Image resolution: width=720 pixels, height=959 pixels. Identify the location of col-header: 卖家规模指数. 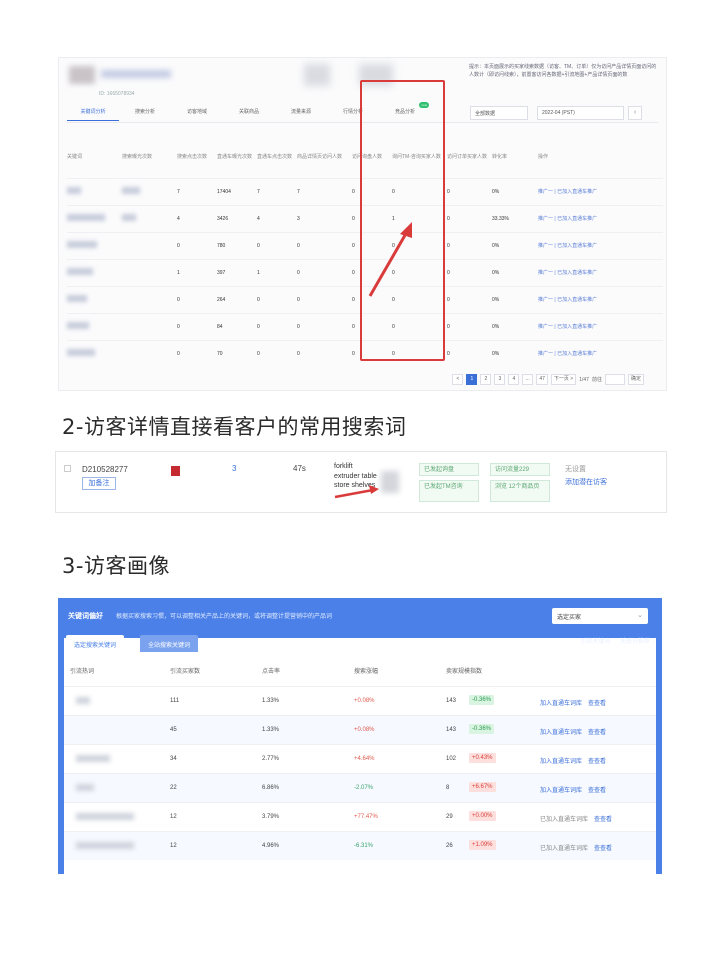
(464, 672).